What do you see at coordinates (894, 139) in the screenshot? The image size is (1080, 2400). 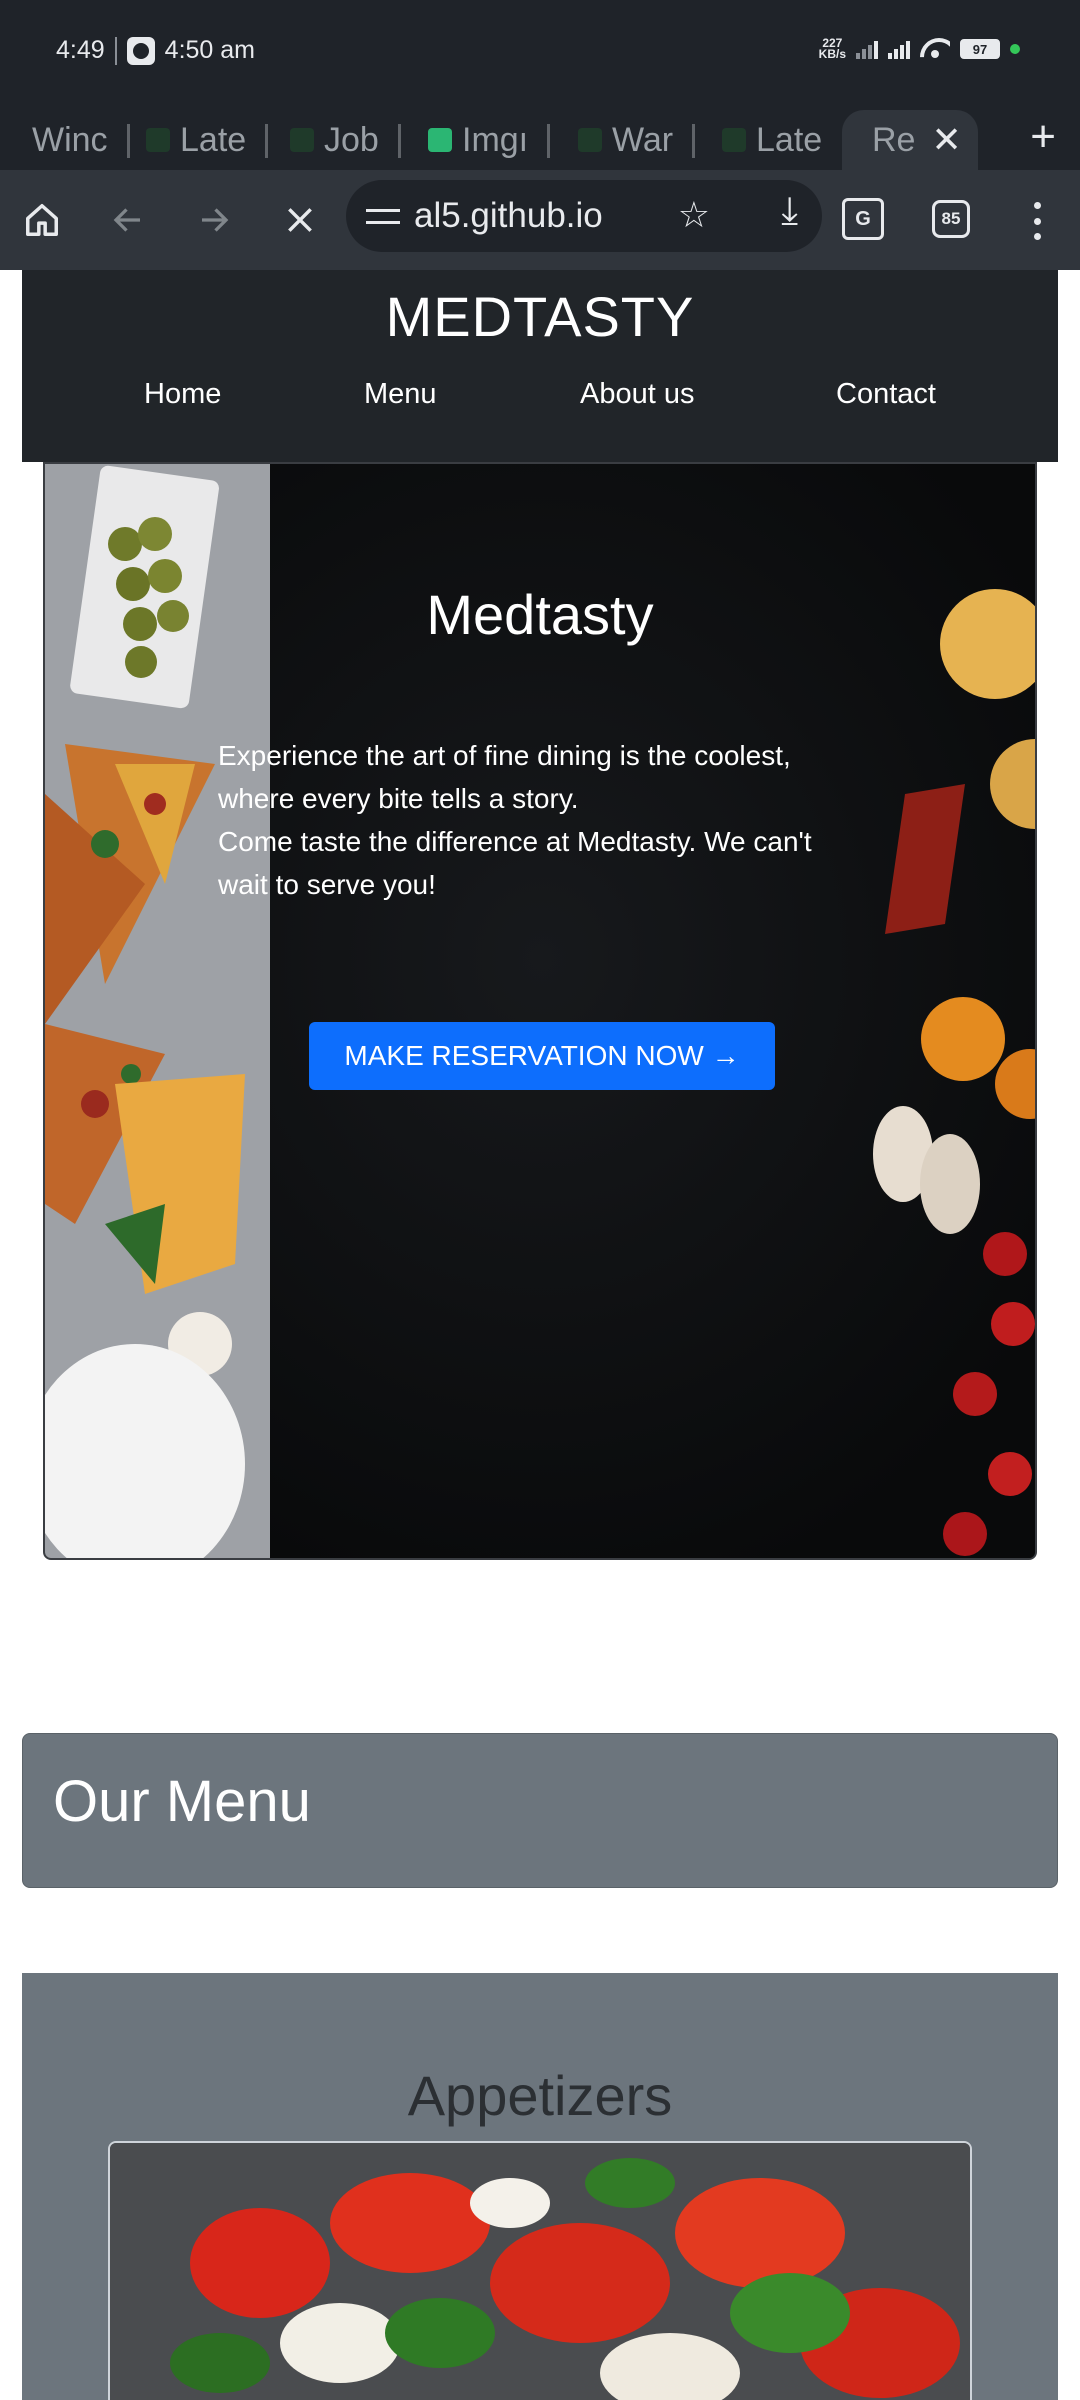 I see `tab-label: Re` at bounding box center [894, 139].